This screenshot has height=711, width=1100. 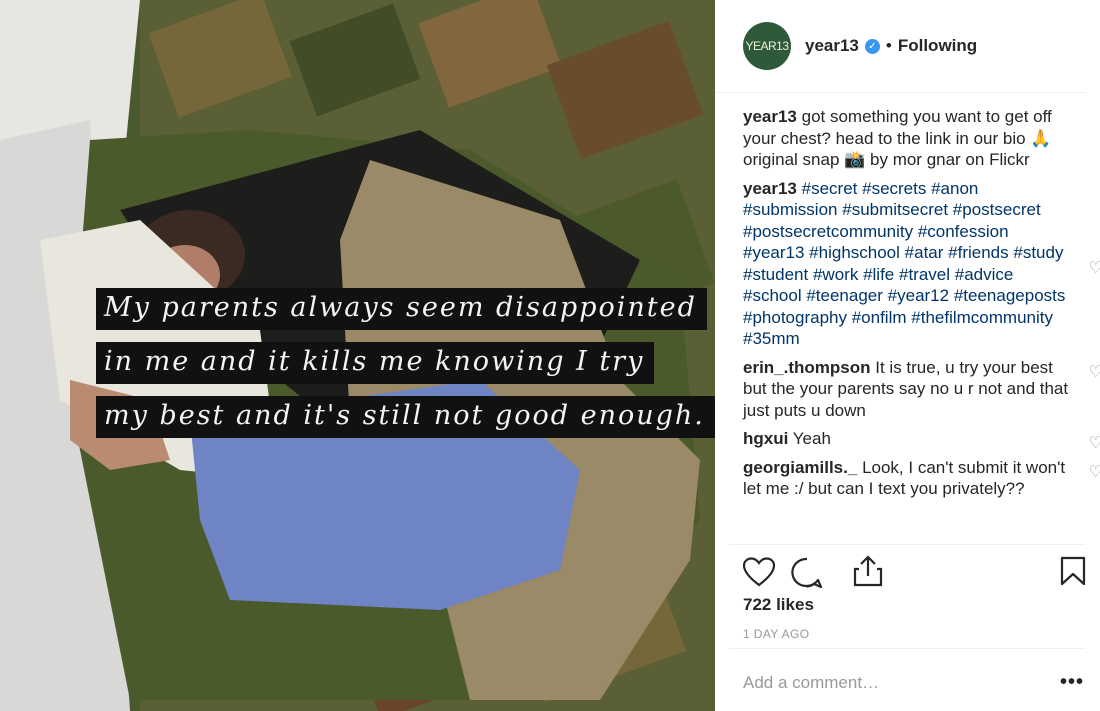 What do you see at coordinates (401, 309) in the screenshot?
I see `overlay-line: My parents always seem disappointed` at bounding box center [401, 309].